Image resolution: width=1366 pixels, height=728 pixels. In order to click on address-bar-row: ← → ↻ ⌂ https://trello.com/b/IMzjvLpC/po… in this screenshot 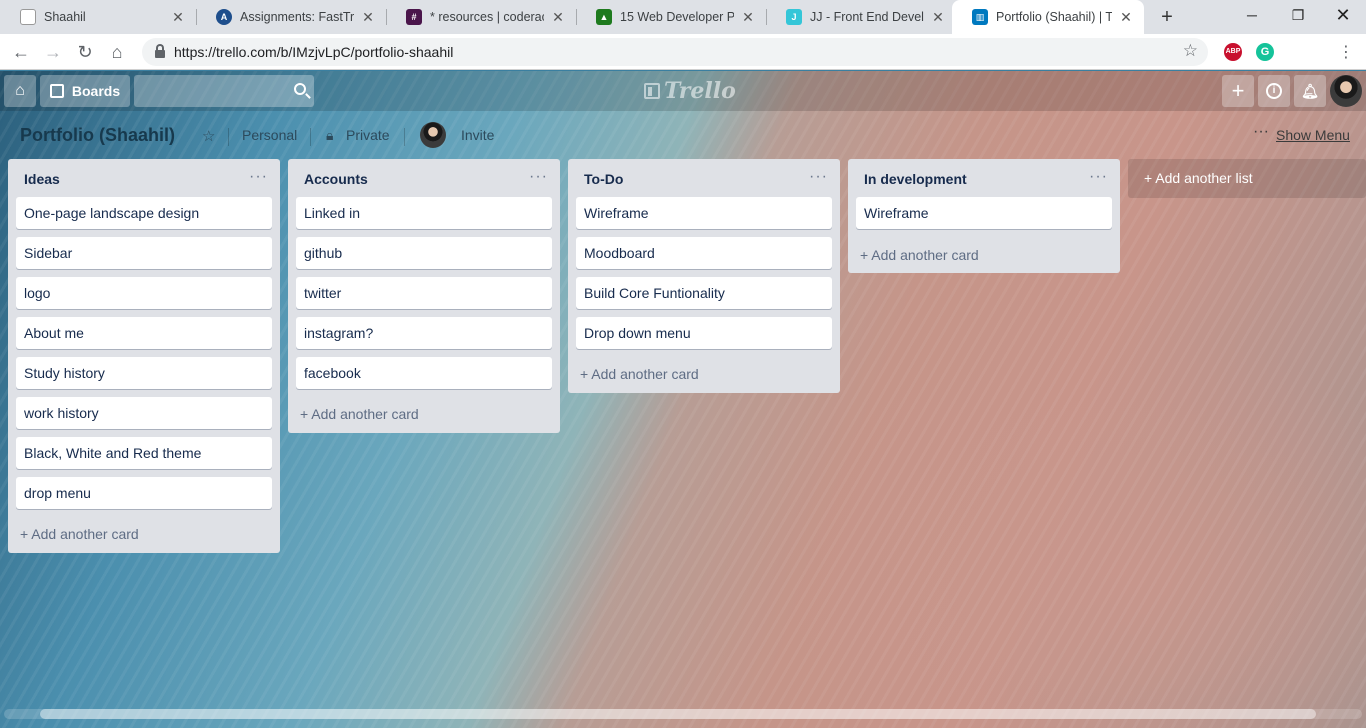, I will do `click(683, 65)`.